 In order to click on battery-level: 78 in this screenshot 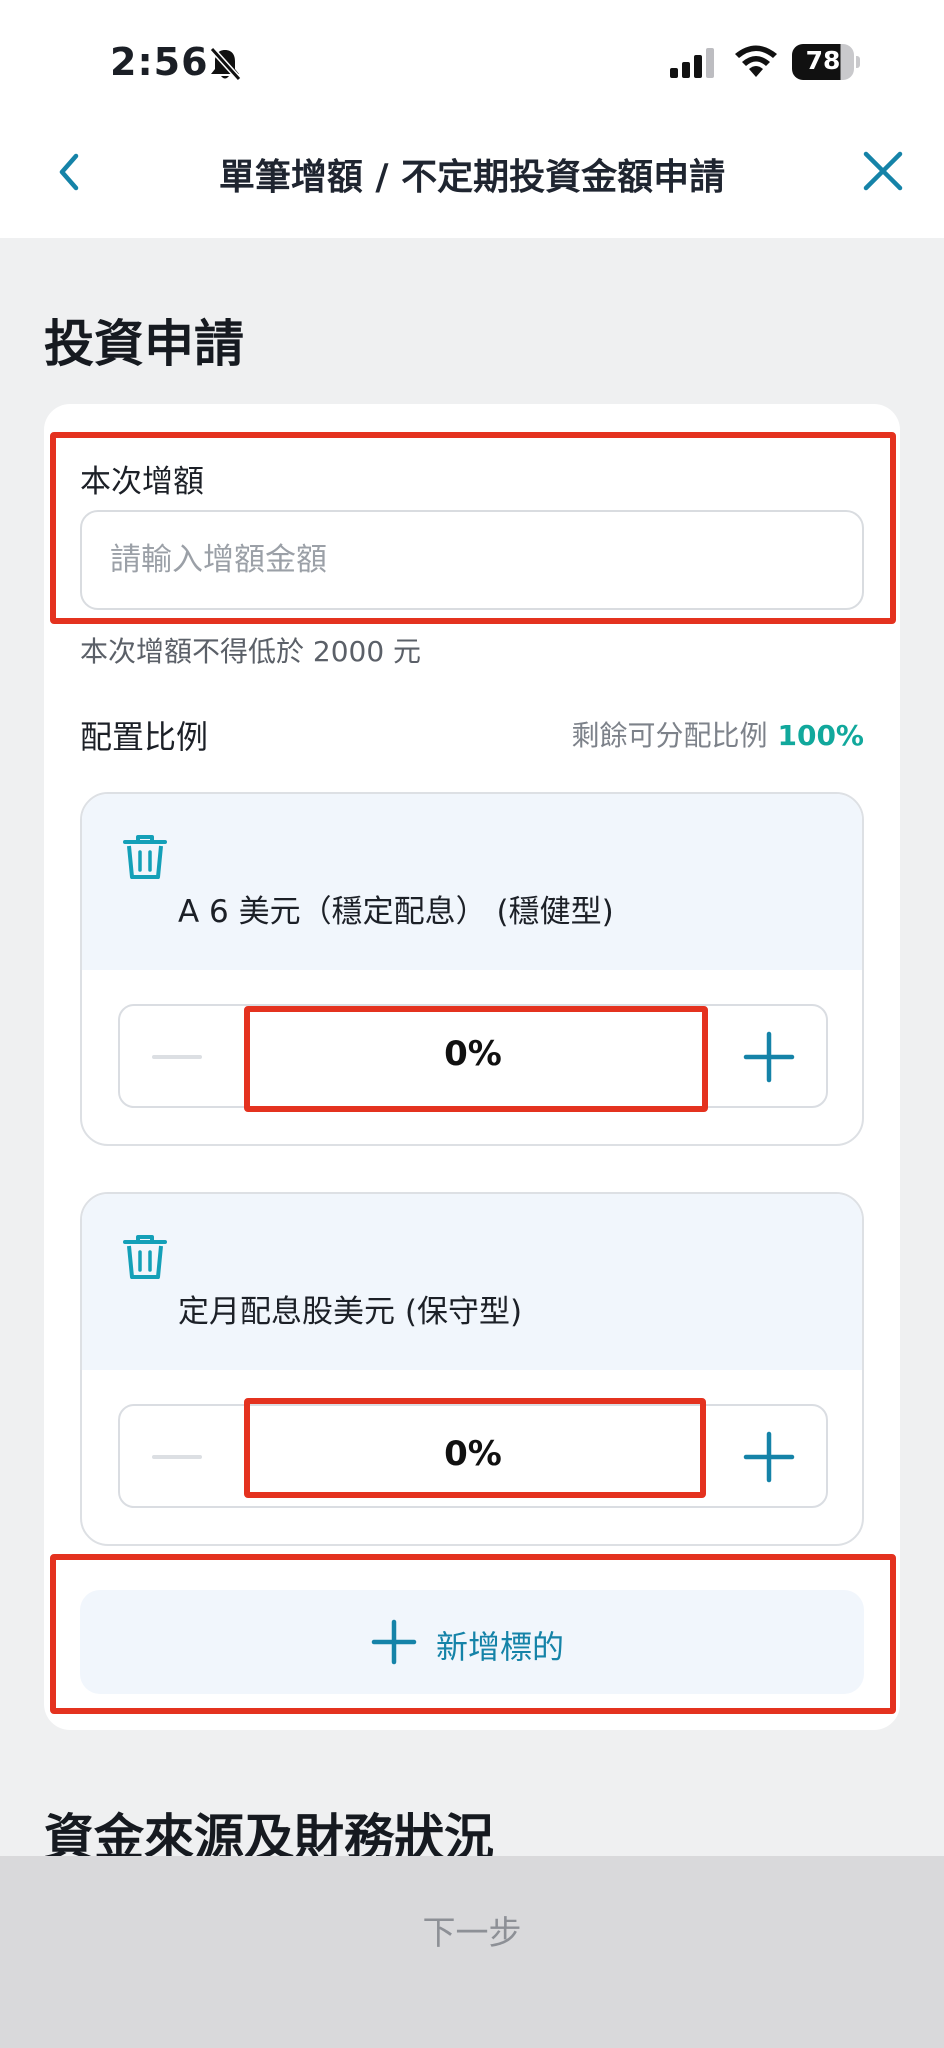, I will do `click(823, 60)`.